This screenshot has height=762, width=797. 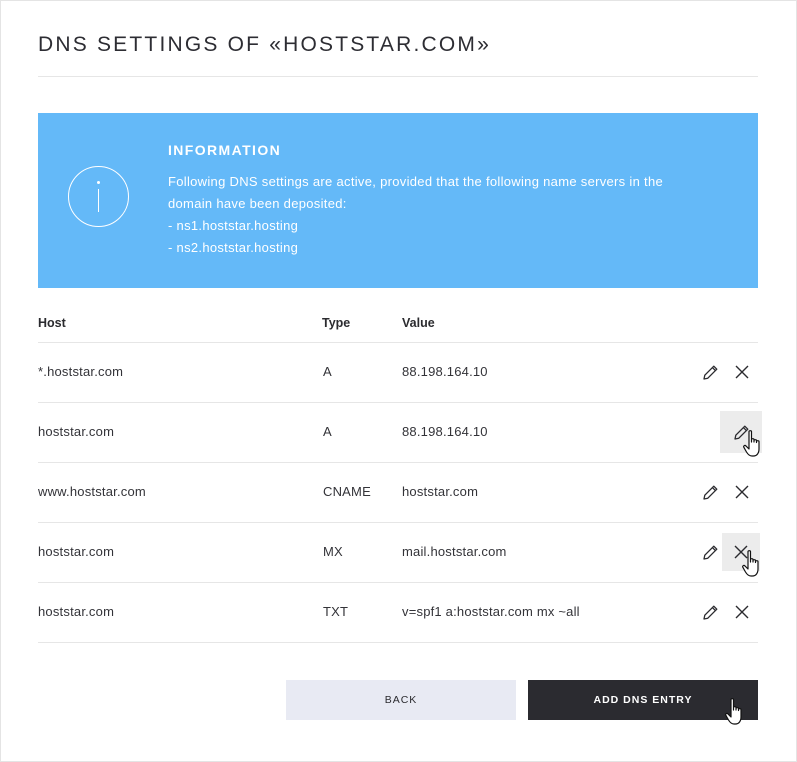 I want to click on value-cell: mail.hoststar.com, so click(x=454, y=551).